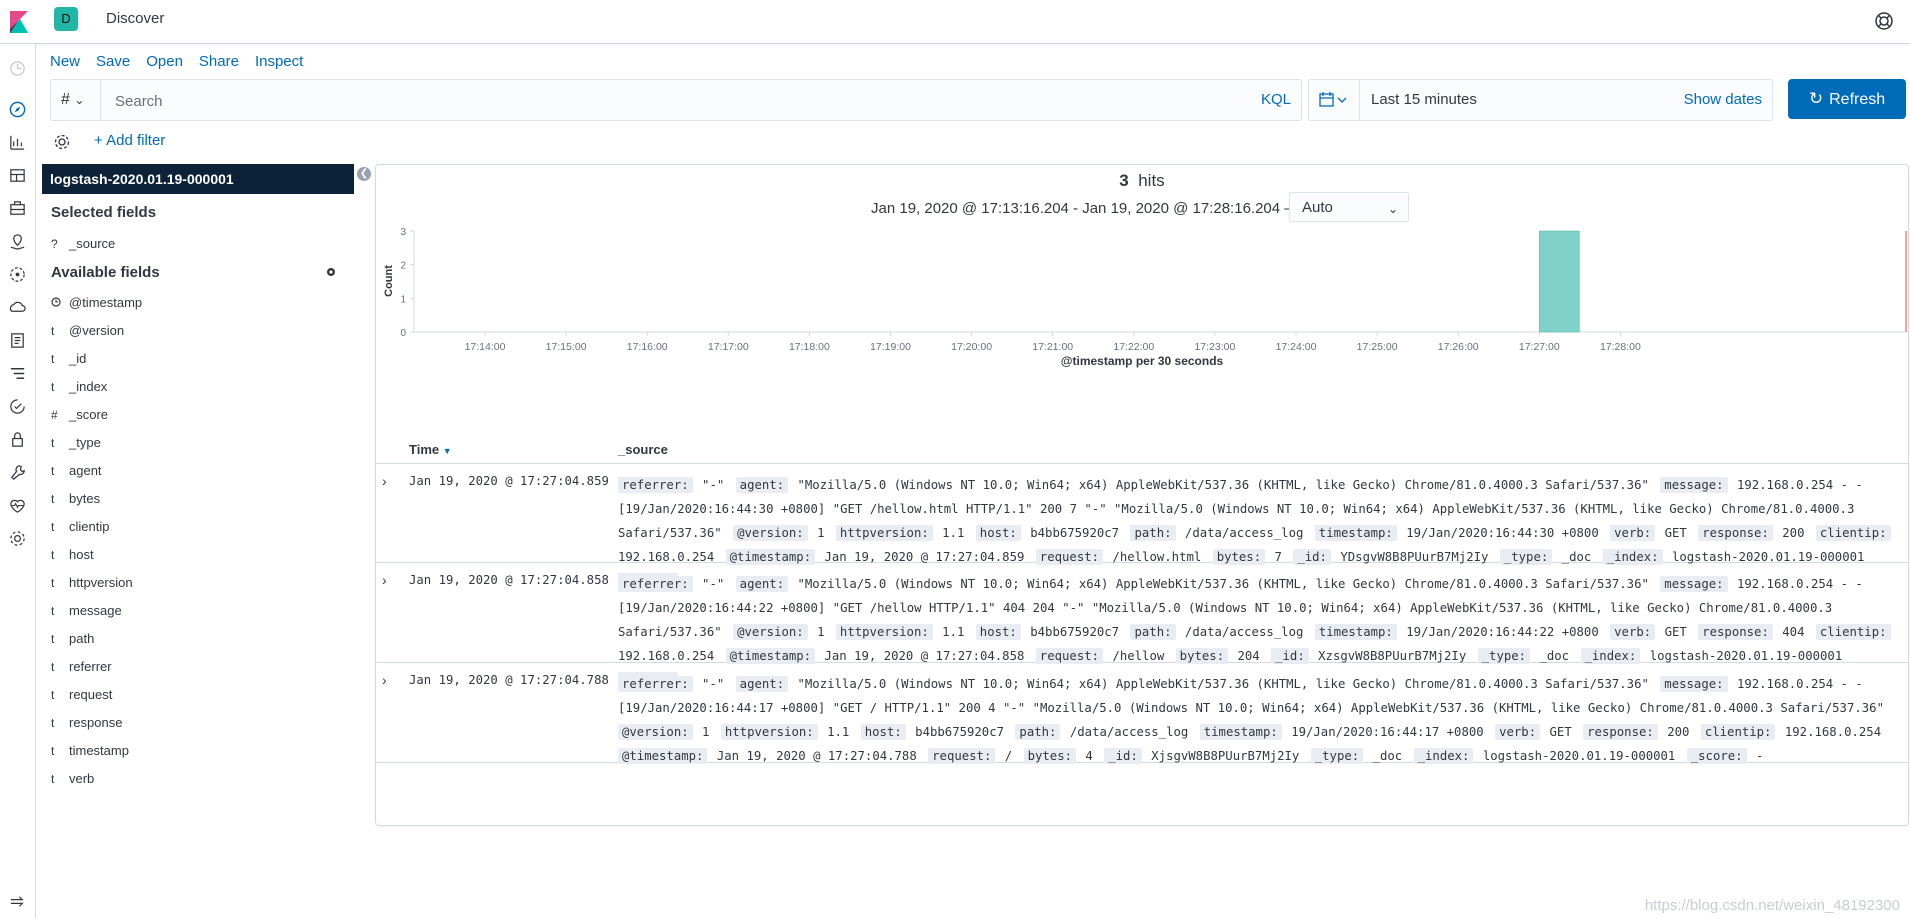 This screenshot has width=1910, height=918. I want to click on source-field-value: _doc, so click(1554, 656).